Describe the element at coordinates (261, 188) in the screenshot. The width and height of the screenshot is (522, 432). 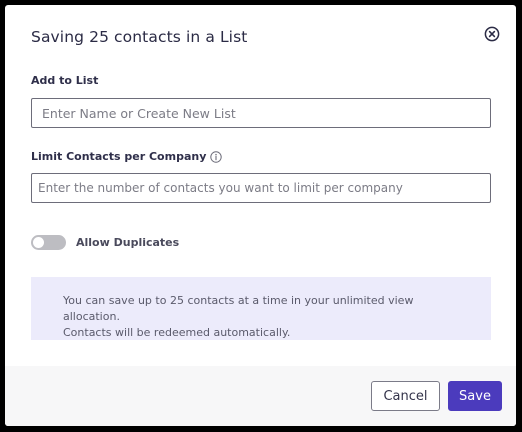
I see `limit-per-company-input` at that location.